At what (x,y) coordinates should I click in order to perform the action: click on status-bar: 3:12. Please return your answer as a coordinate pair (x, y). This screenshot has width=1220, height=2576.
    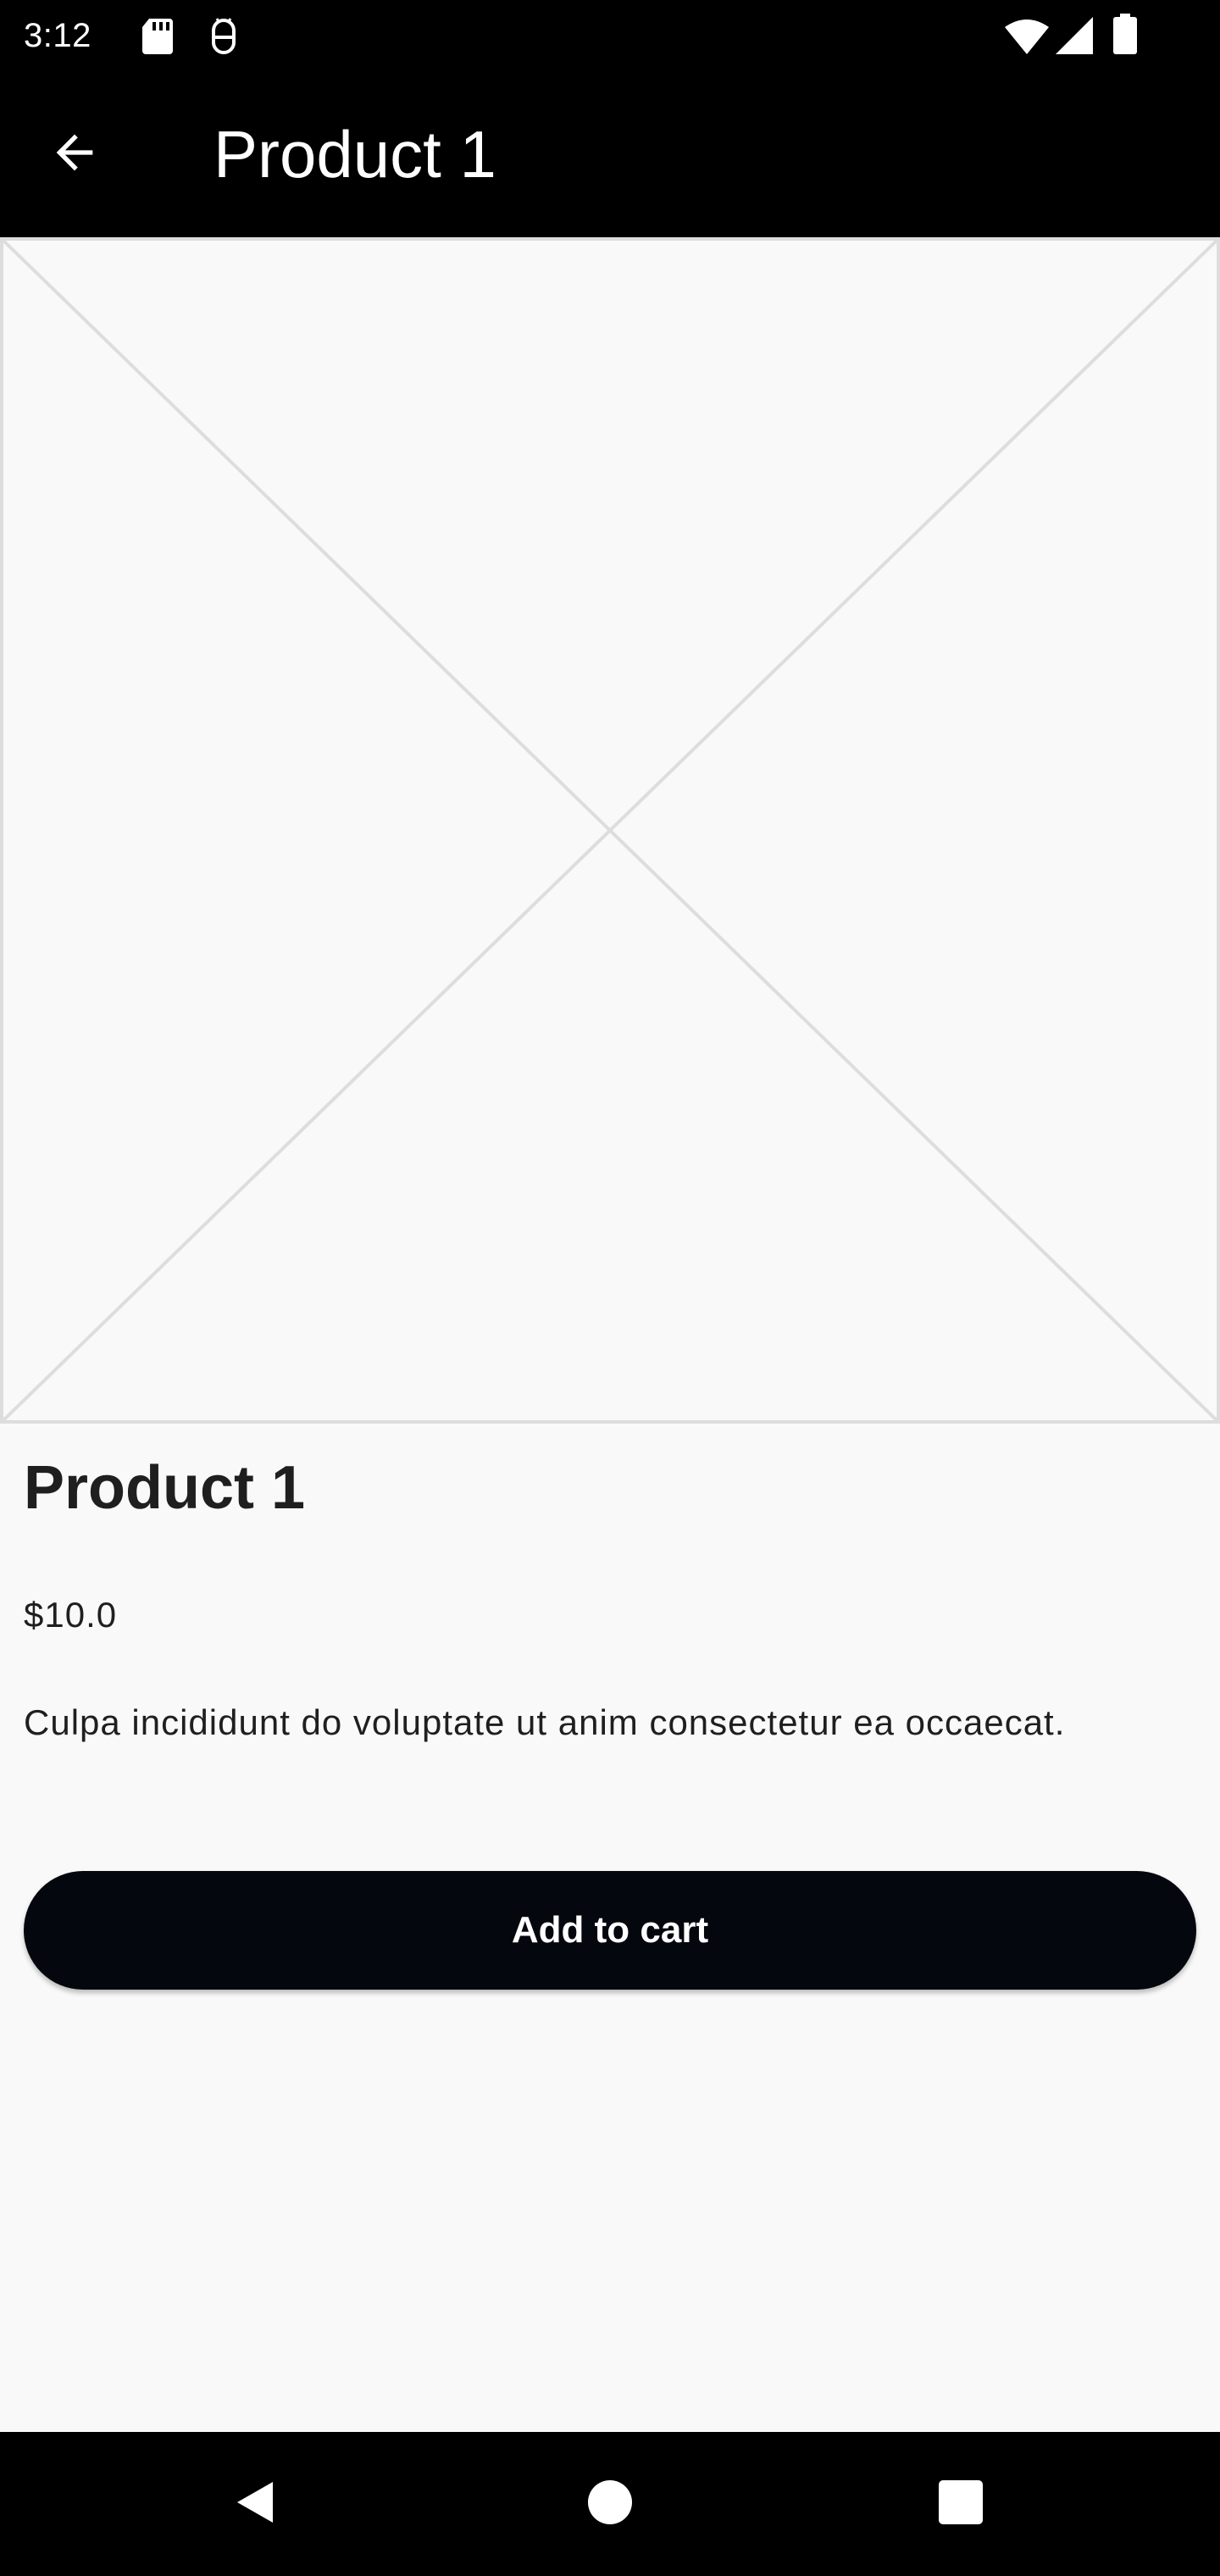
    Looking at the image, I should click on (610, 35).